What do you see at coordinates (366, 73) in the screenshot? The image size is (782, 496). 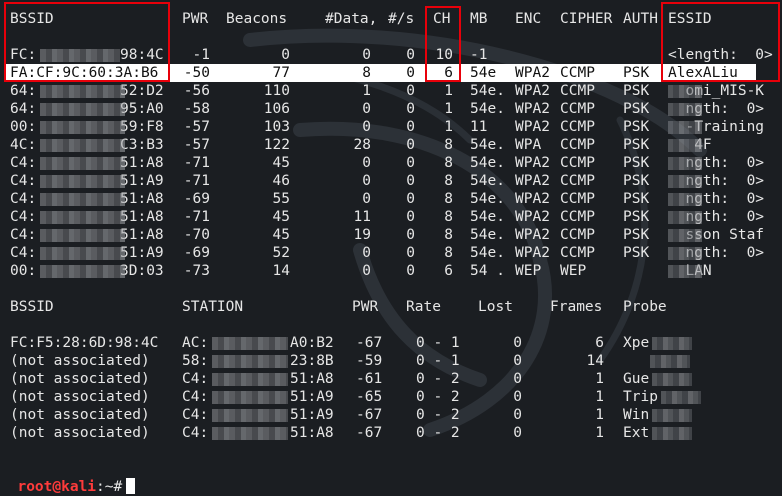 I see `ap-data: 8` at bounding box center [366, 73].